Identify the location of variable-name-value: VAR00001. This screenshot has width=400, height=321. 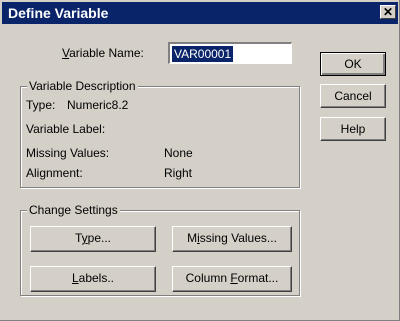
(203, 54).